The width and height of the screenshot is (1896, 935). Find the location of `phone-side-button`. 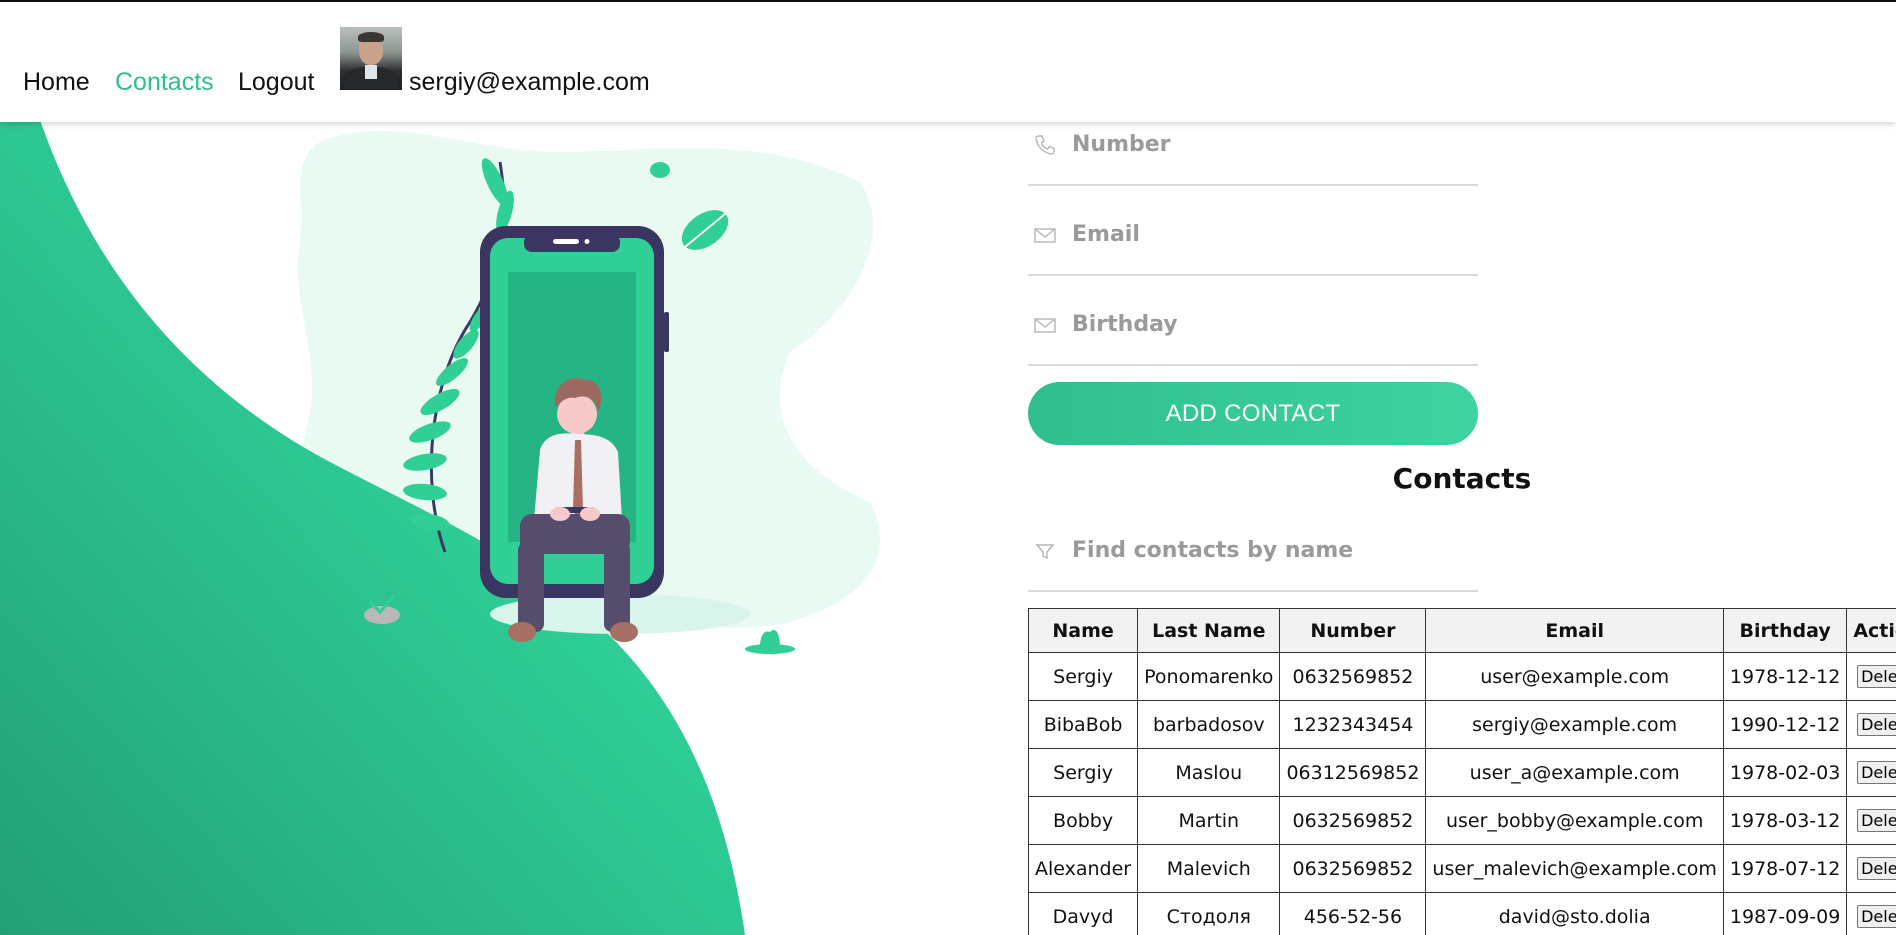

phone-side-button is located at coordinates (666, 332).